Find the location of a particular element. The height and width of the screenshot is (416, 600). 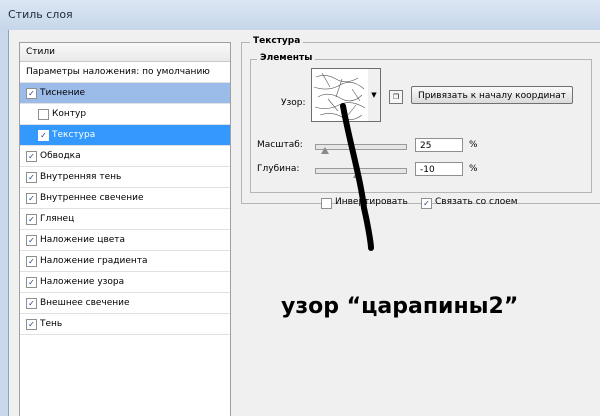

style-item: Контур is located at coordinates (125, 114).